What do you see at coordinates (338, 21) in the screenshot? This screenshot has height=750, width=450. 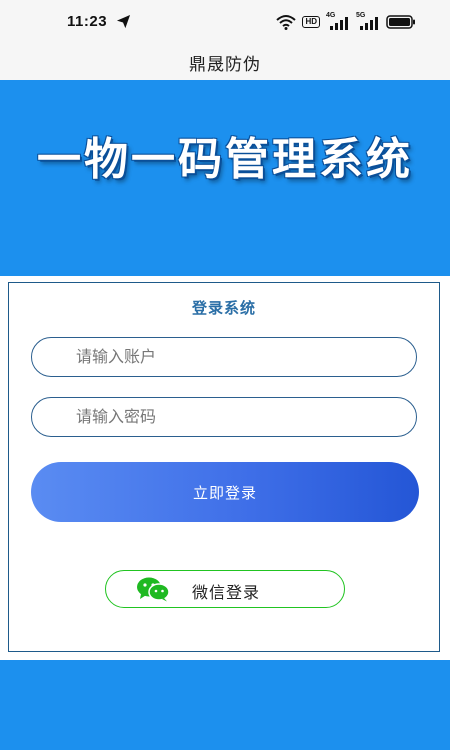 I see `signal-sim1-icon: 4G` at bounding box center [338, 21].